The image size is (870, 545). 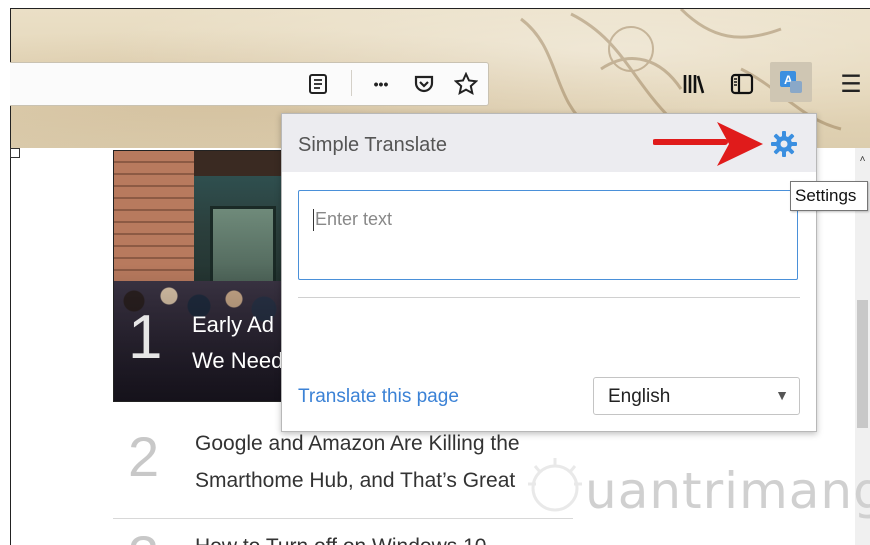 I want to click on toolbar-separator, so click(x=351, y=83).